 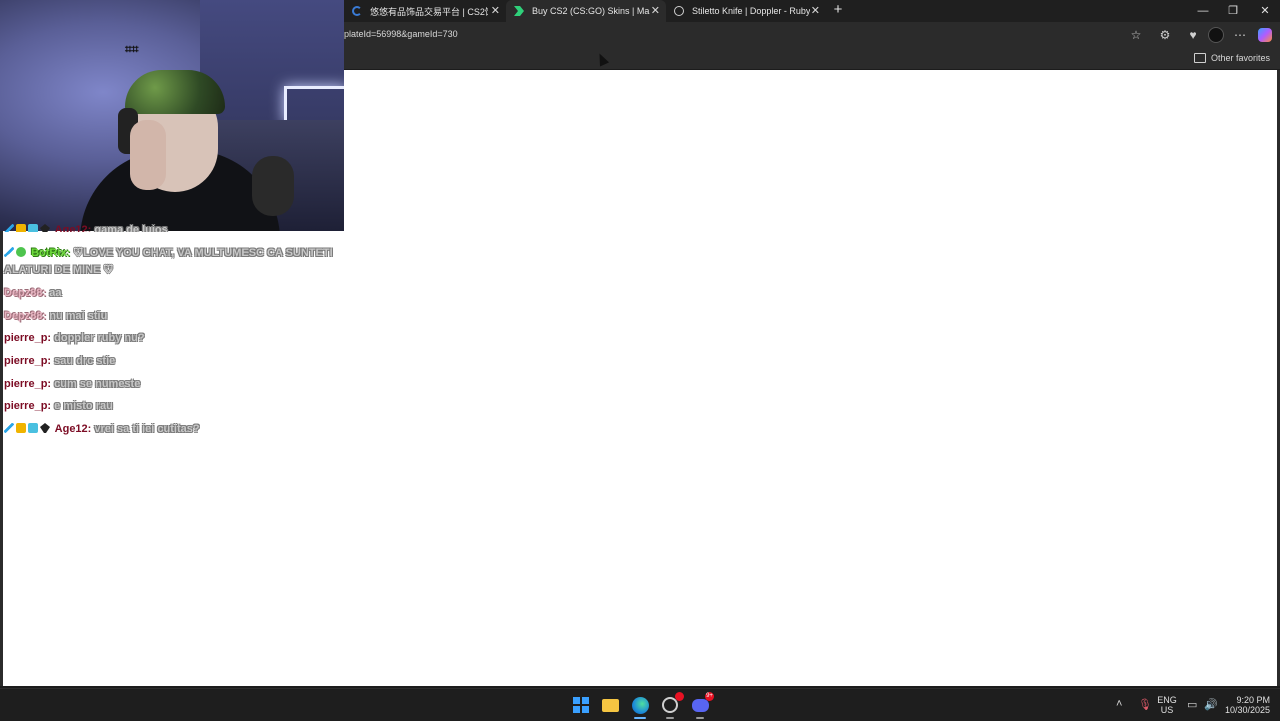 I want to click on more-menu-icon: ⋯, so click(x=1240, y=35).